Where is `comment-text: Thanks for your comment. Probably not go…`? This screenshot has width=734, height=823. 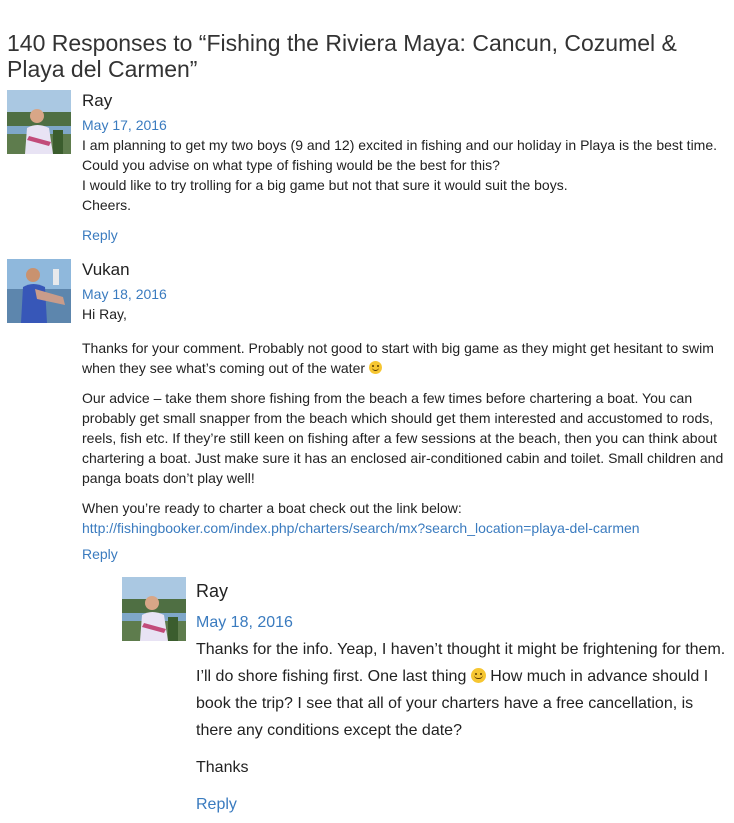 comment-text: Thanks for your comment. Probably not go… is located at coordinates (398, 358).